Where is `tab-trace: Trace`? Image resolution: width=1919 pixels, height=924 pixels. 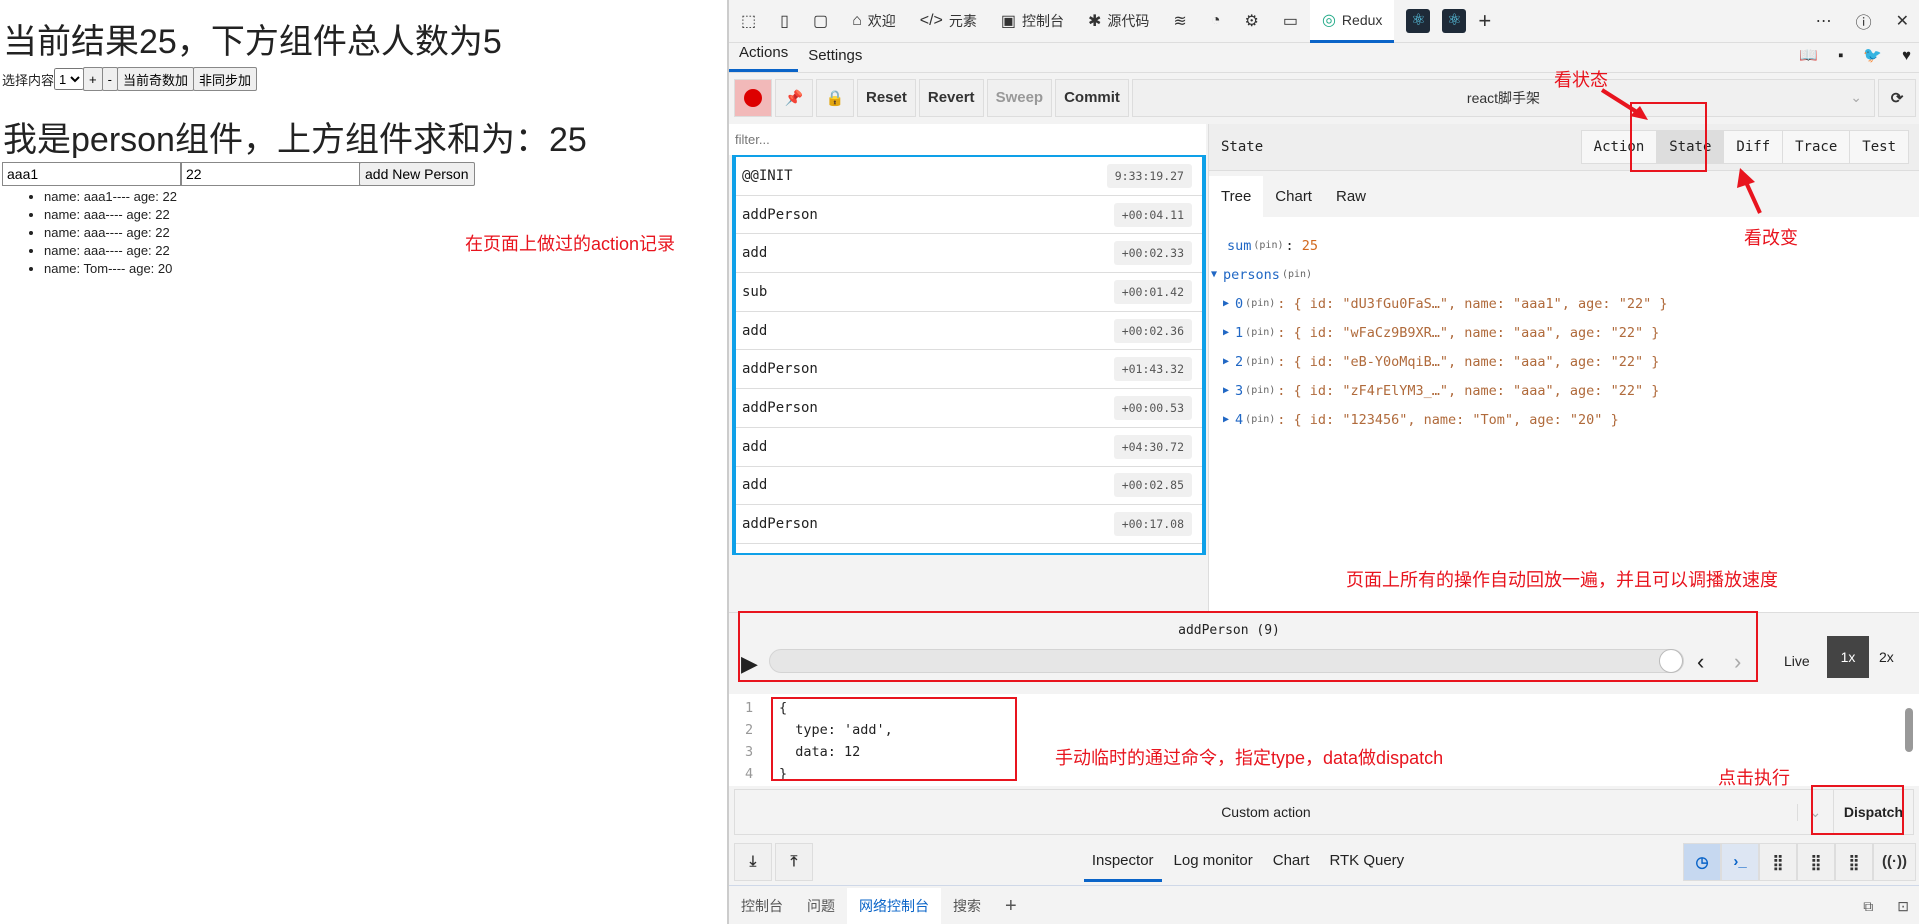
tab-trace: Trace is located at coordinates (1815, 147).